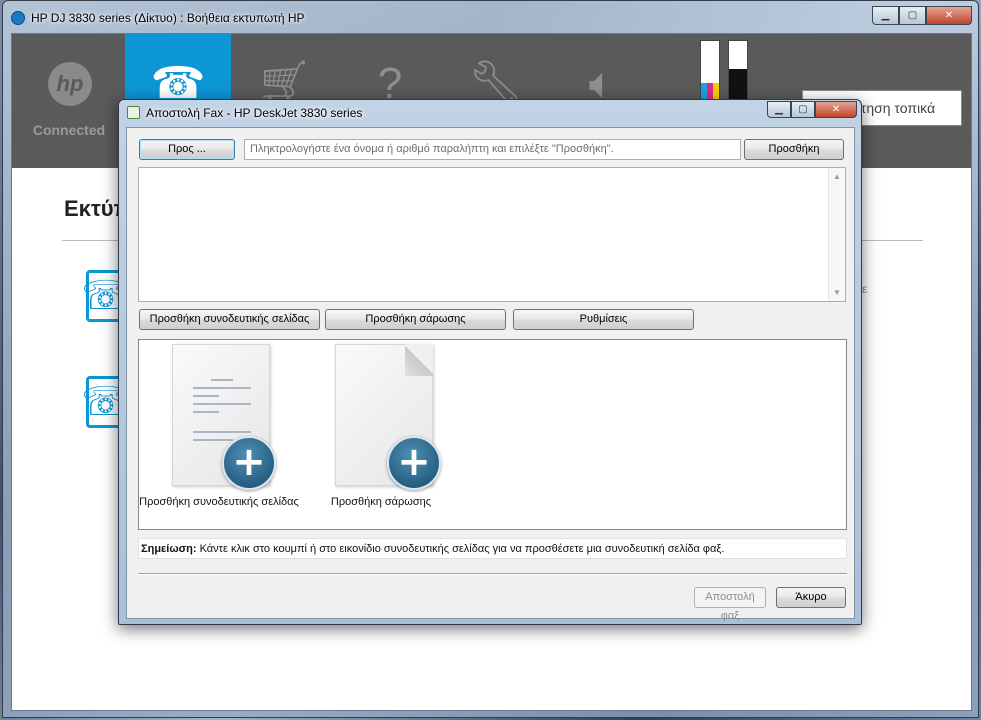 The height and width of the screenshot is (720, 981). Describe the element at coordinates (492, 234) in the screenshot. I see `recipient-list: ▲ ▼` at that location.